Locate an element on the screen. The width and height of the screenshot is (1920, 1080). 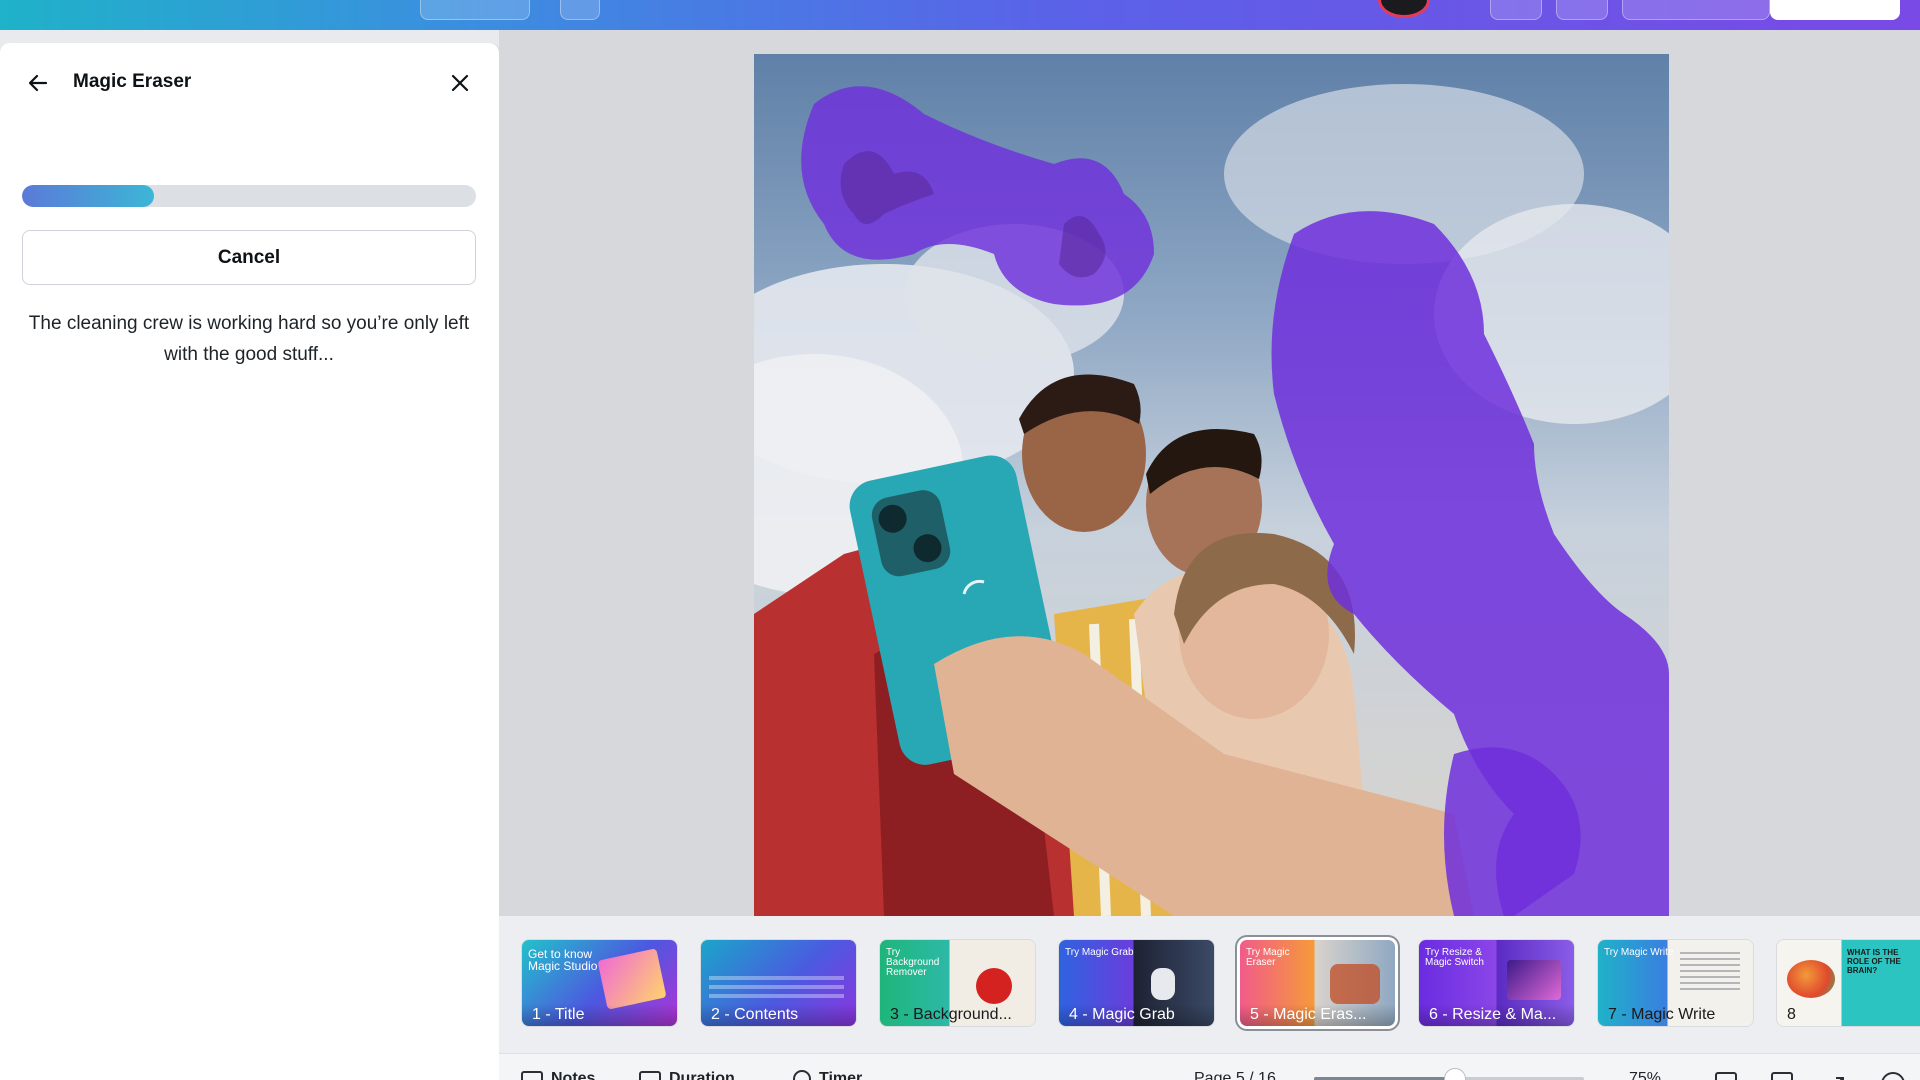
duration-label: Duration is located at coordinates (702, 1075).